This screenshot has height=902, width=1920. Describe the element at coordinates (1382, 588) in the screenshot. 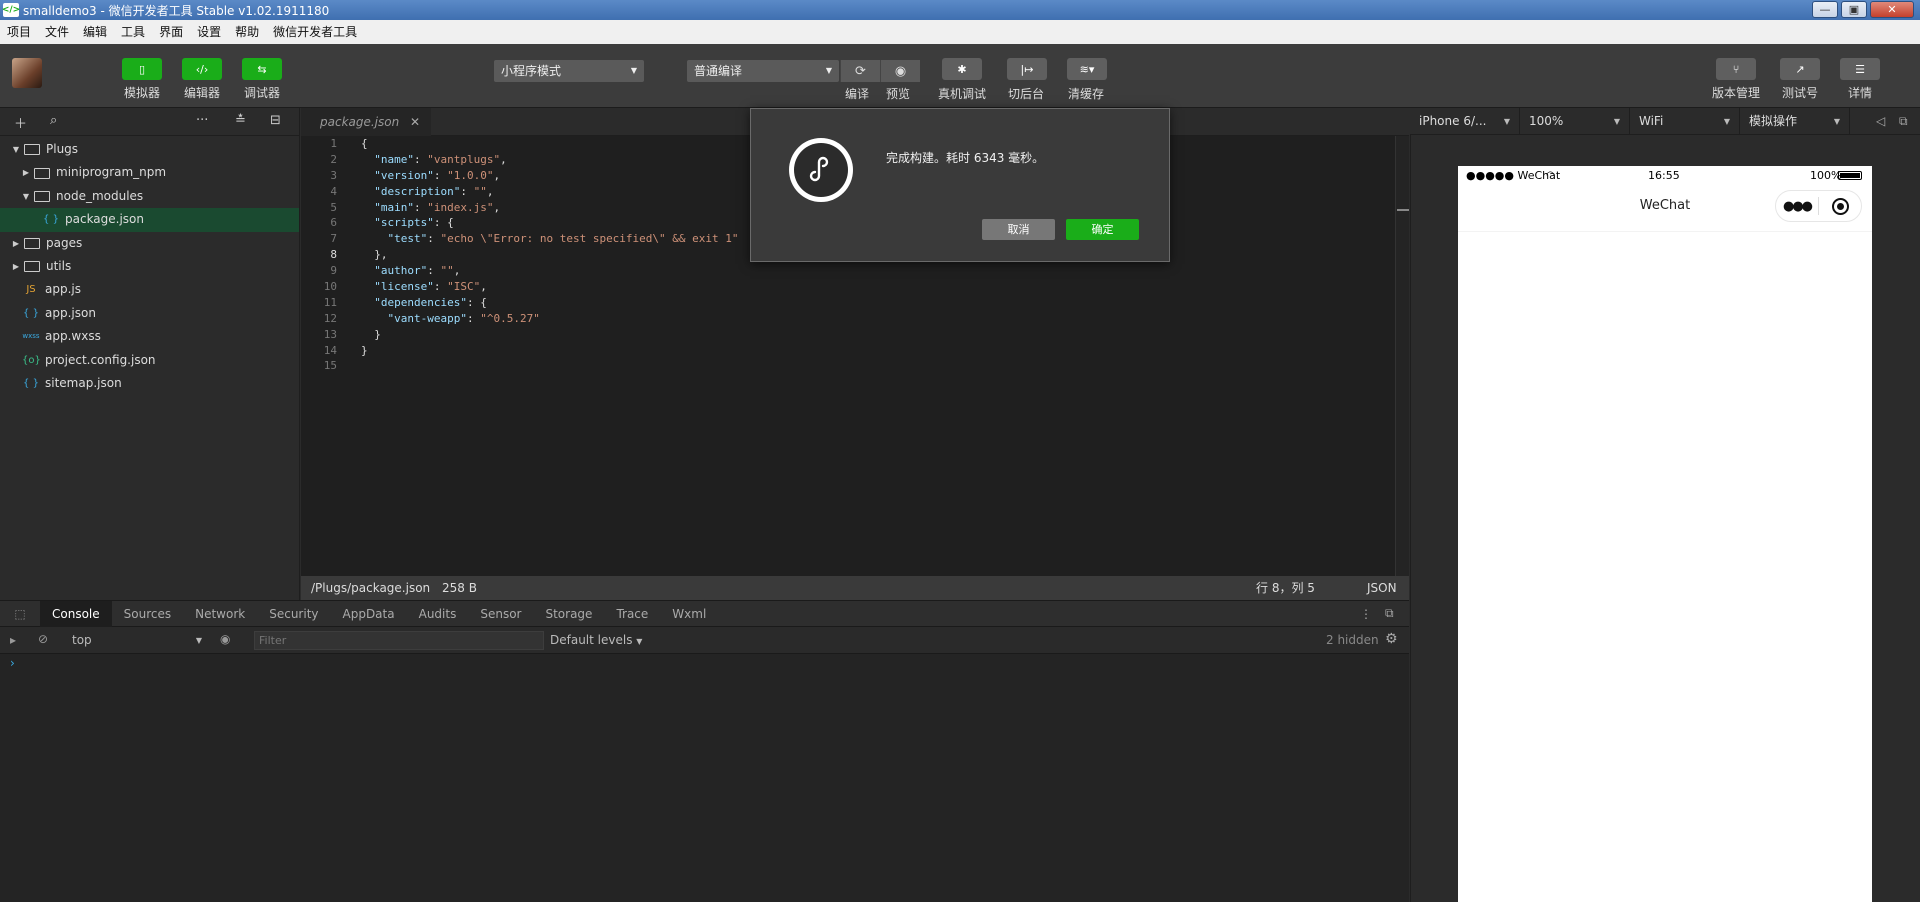

I see `language-mode: JSON` at that location.